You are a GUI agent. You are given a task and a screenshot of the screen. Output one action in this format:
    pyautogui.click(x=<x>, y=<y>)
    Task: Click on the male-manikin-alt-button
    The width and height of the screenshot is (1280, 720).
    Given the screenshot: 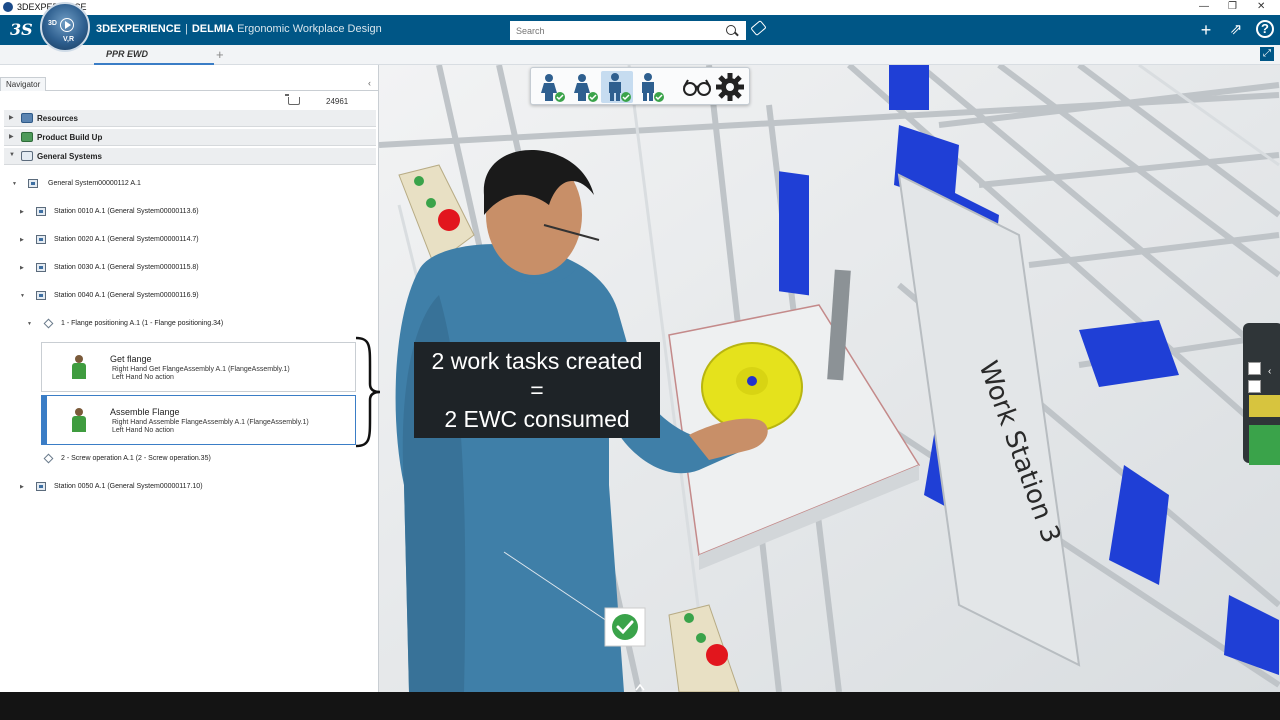 What is the action you would take?
    pyautogui.click(x=650, y=87)
    